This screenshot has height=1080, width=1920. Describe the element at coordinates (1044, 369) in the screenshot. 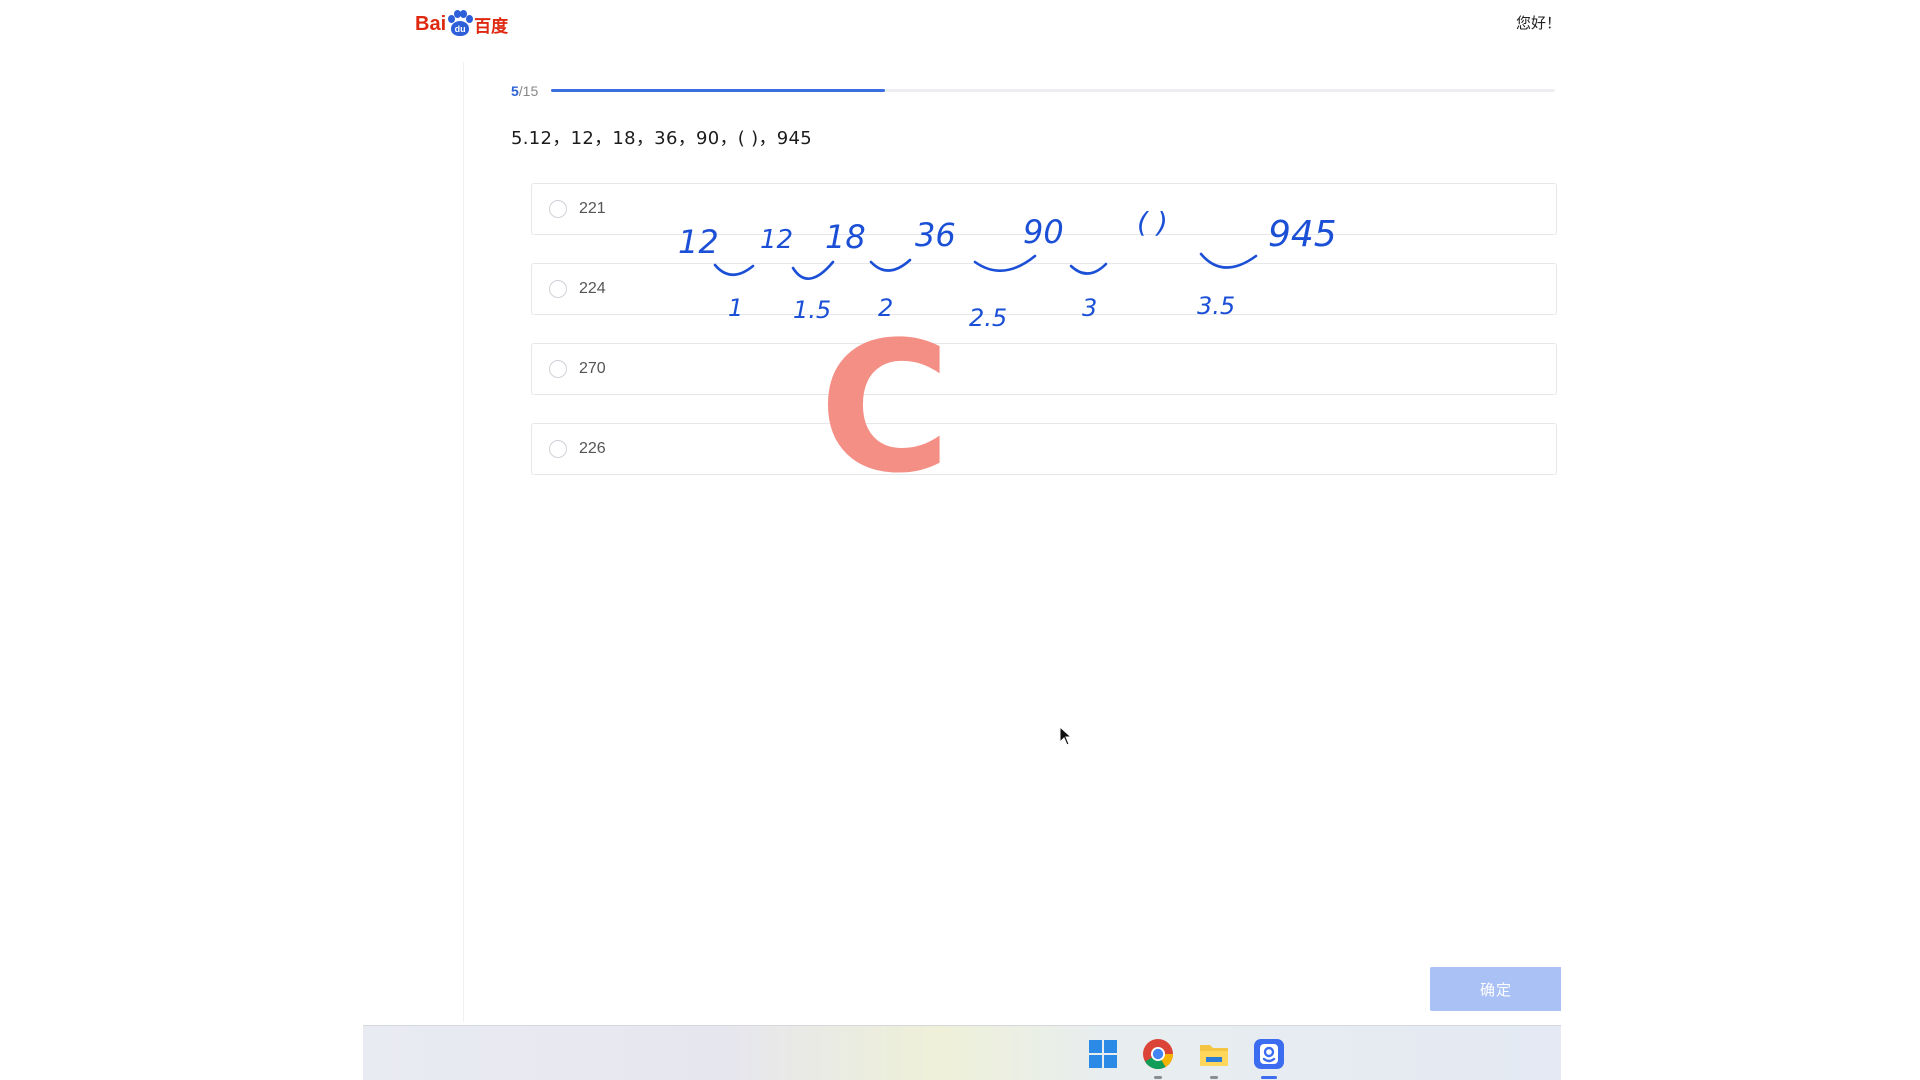

I see `option-c: 270` at that location.